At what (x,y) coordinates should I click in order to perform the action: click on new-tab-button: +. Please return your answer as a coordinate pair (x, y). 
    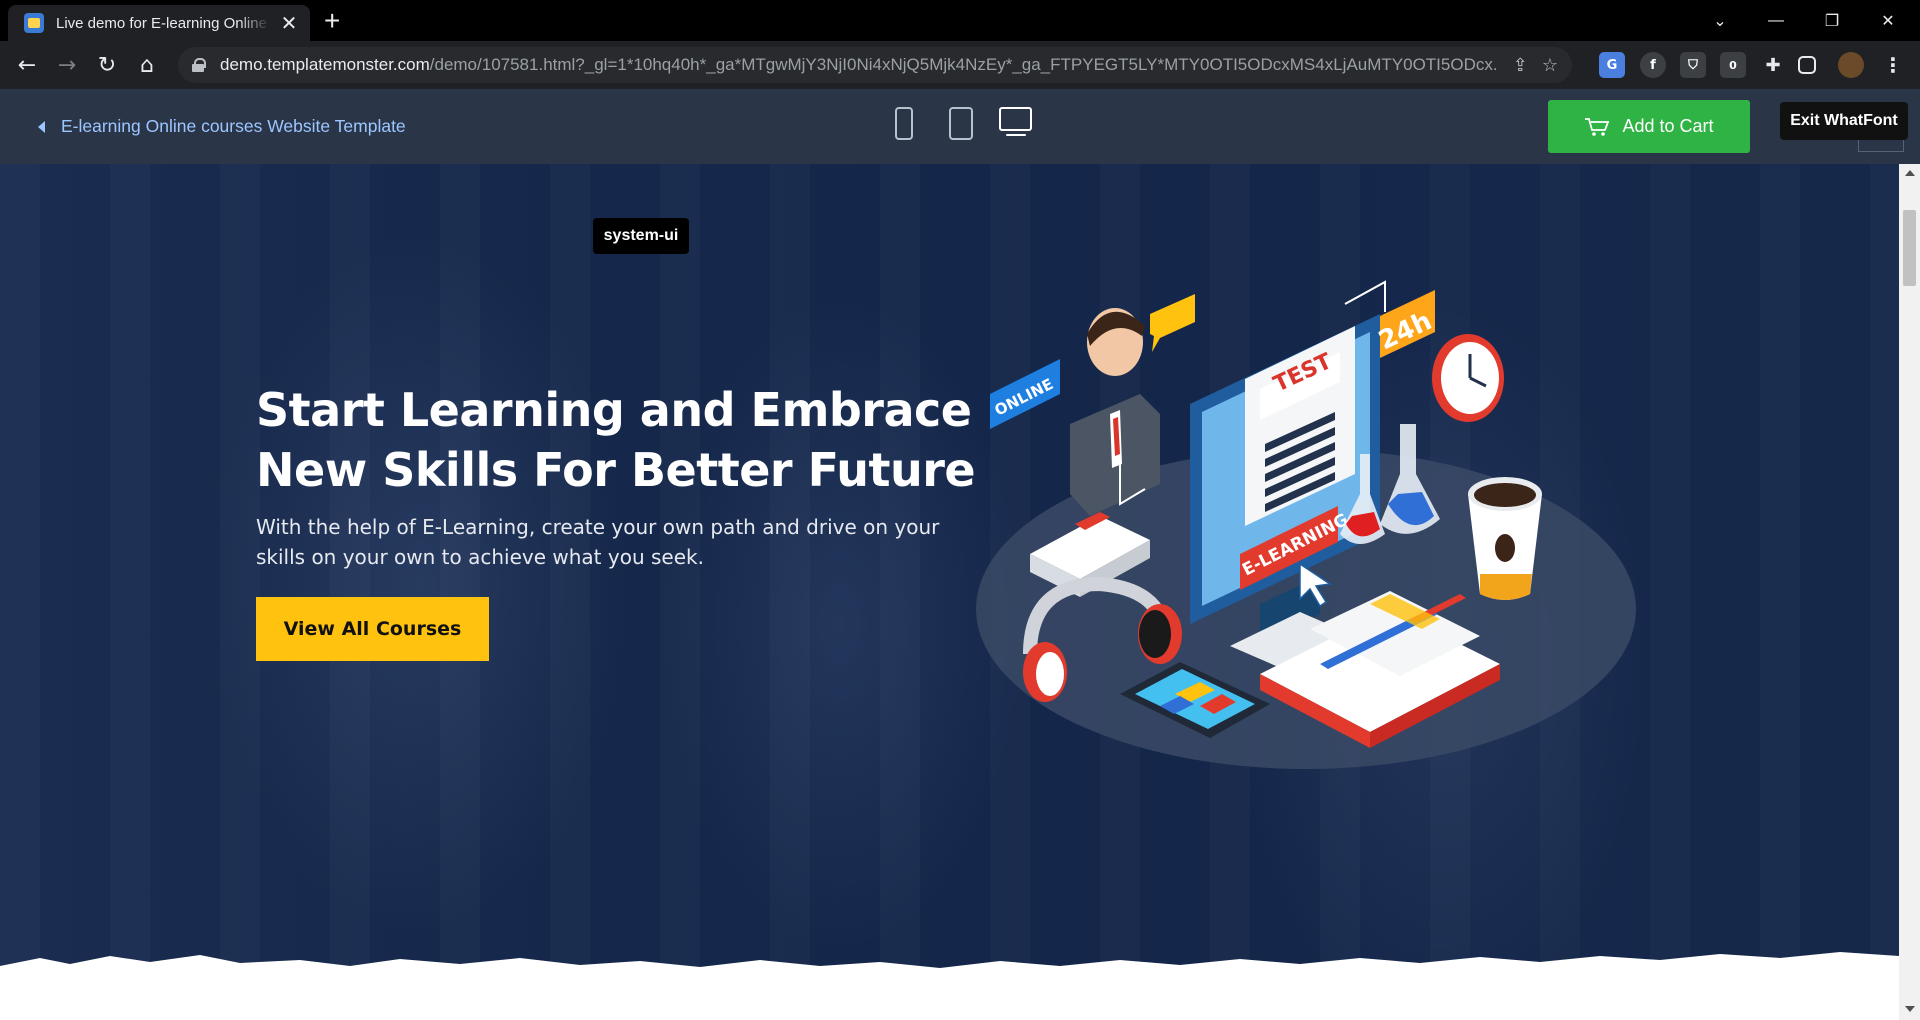
    Looking at the image, I should click on (332, 21).